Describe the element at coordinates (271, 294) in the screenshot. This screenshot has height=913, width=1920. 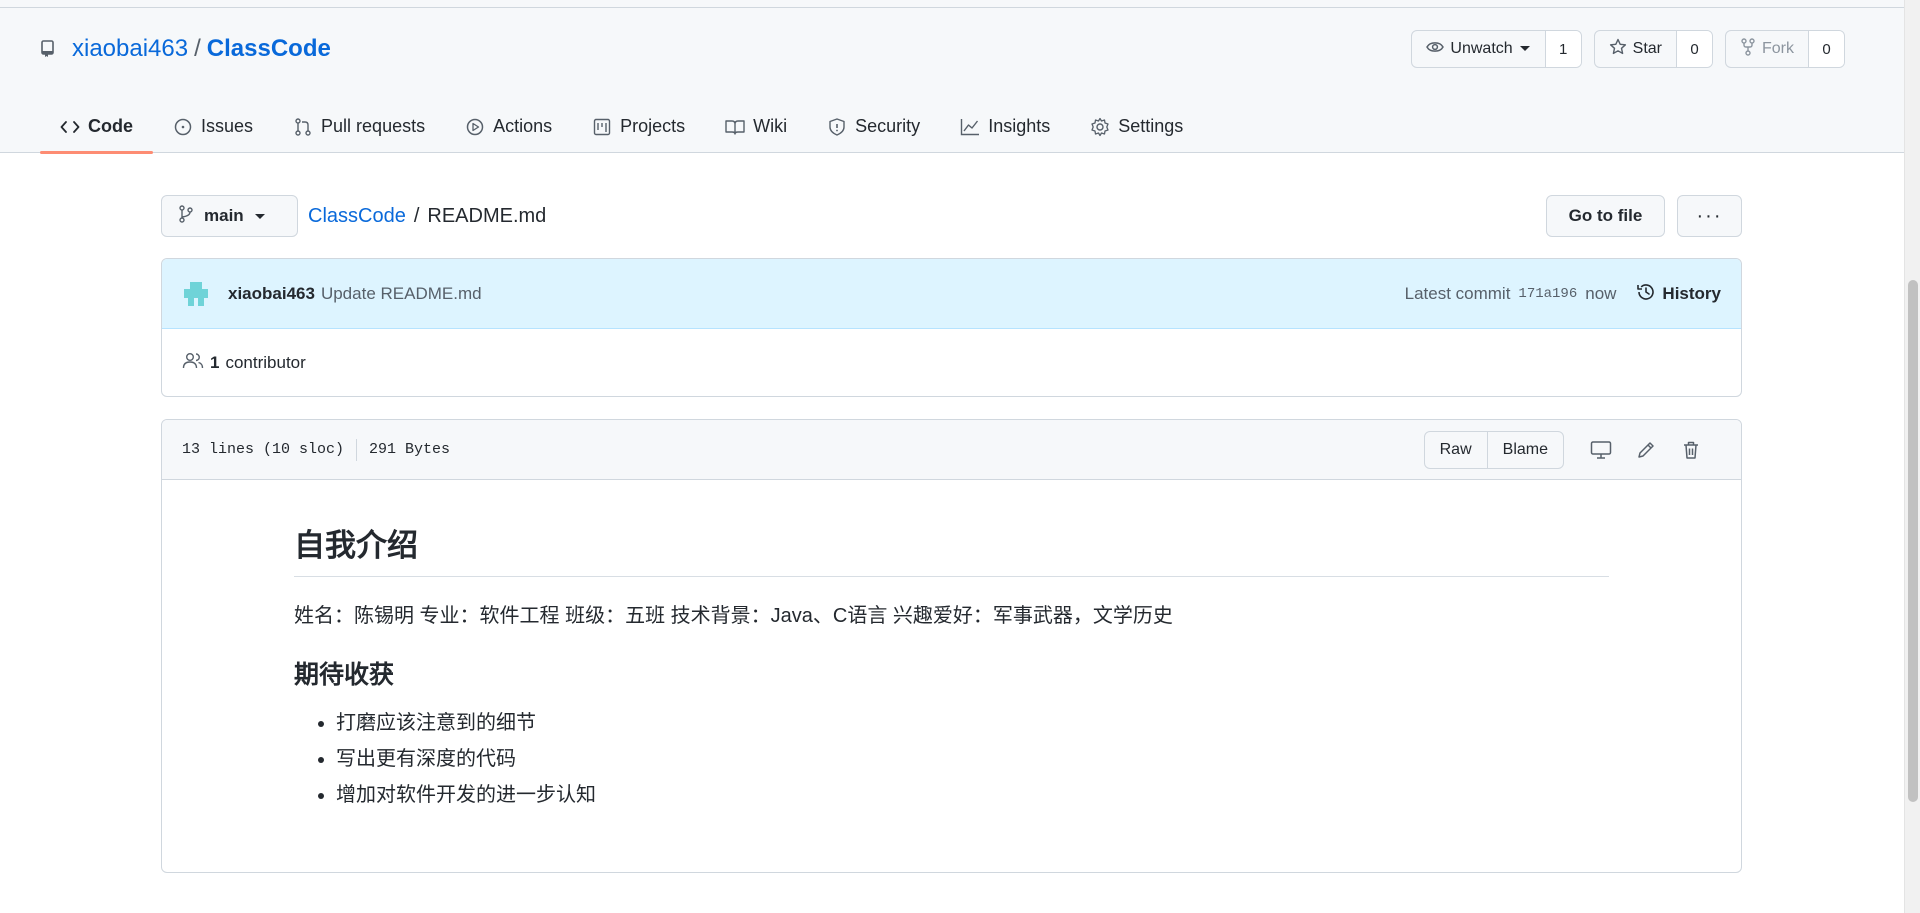
I see `commit-author-link: xiaobai463` at that location.